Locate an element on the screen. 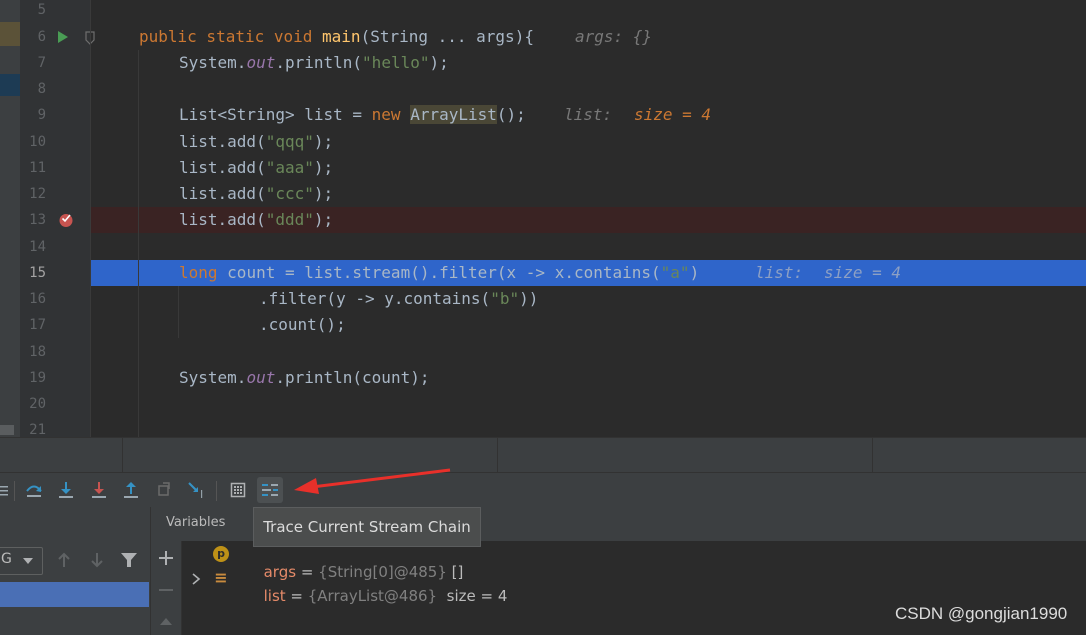 Image resolution: width=1086 pixels, height=635 pixels. line-number: 18 is located at coordinates (37, 352).